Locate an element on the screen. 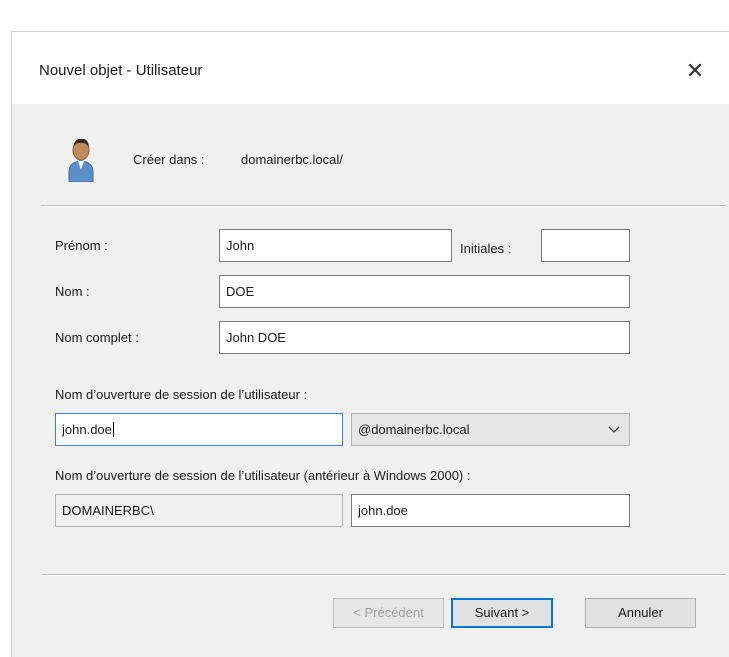 The width and height of the screenshot is (729, 657). last-name-field: DOE is located at coordinates (424, 291).